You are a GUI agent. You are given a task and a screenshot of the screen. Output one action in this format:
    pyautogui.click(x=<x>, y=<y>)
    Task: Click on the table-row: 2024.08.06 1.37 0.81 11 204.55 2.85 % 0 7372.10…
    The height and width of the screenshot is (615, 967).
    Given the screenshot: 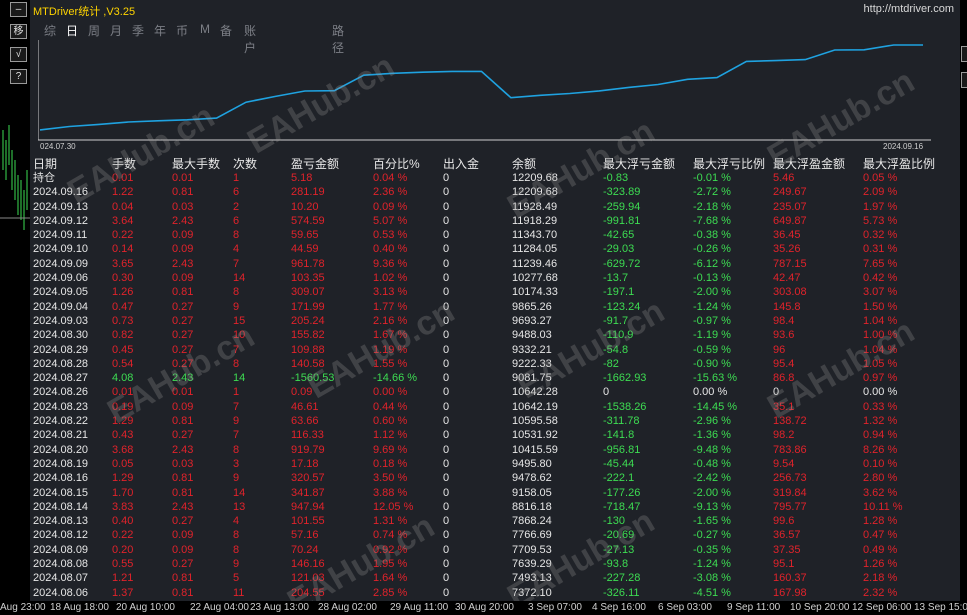 What is the action you would take?
    pyautogui.click(x=495, y=593)
    